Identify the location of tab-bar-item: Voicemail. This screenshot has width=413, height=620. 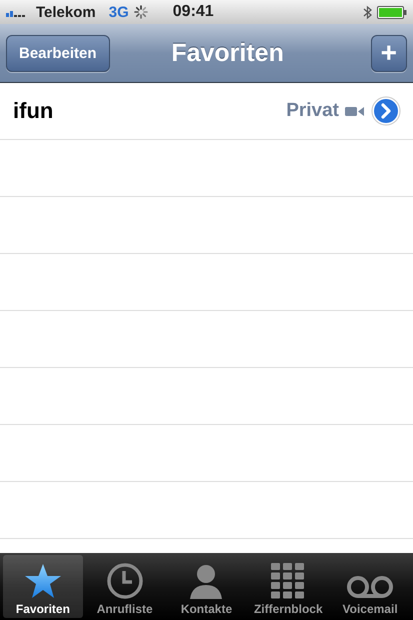
(370, 586).